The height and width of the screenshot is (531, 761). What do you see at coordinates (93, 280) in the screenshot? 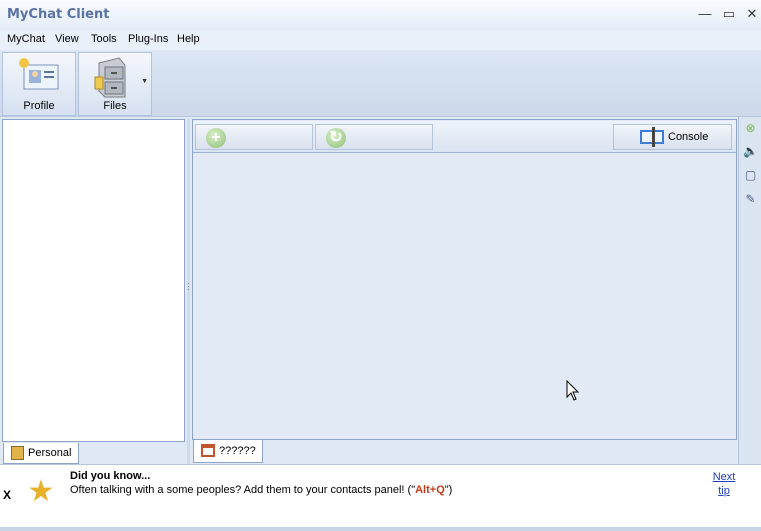
I see `contacts-panel` at bounding box center [93, 280].